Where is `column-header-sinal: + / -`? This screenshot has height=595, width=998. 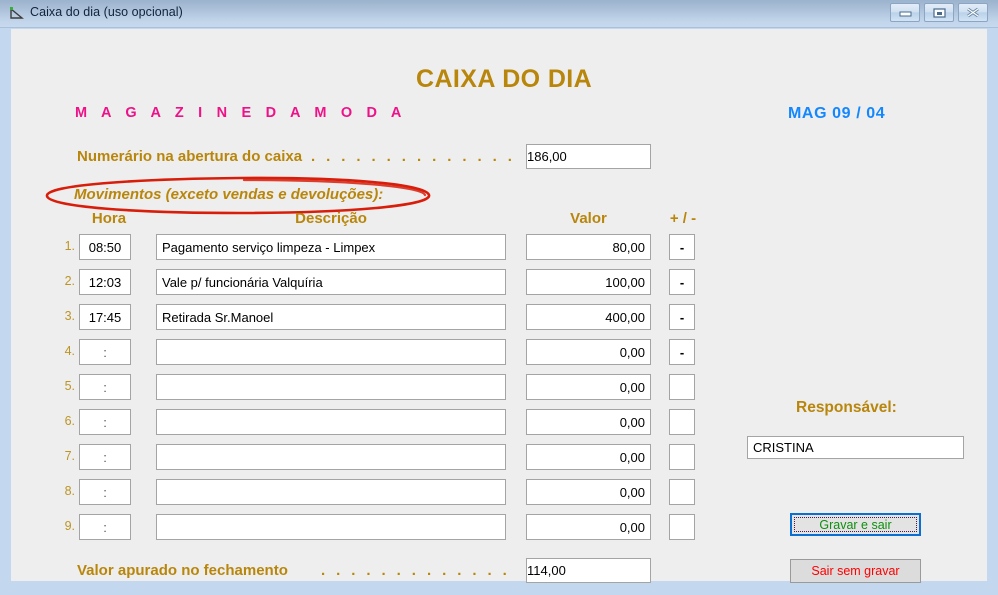
column-header-sinal: + / - is located at coordinates (683, 218).